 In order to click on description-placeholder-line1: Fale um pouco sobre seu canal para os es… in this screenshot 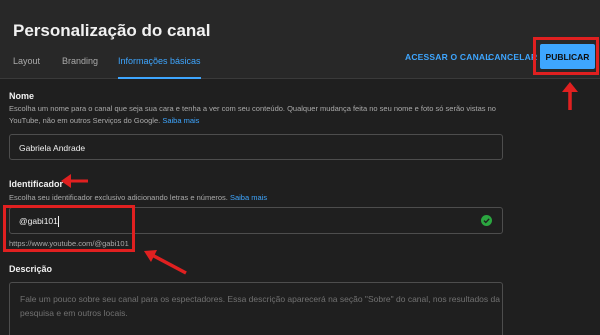, I will do `click(260, 299)`.